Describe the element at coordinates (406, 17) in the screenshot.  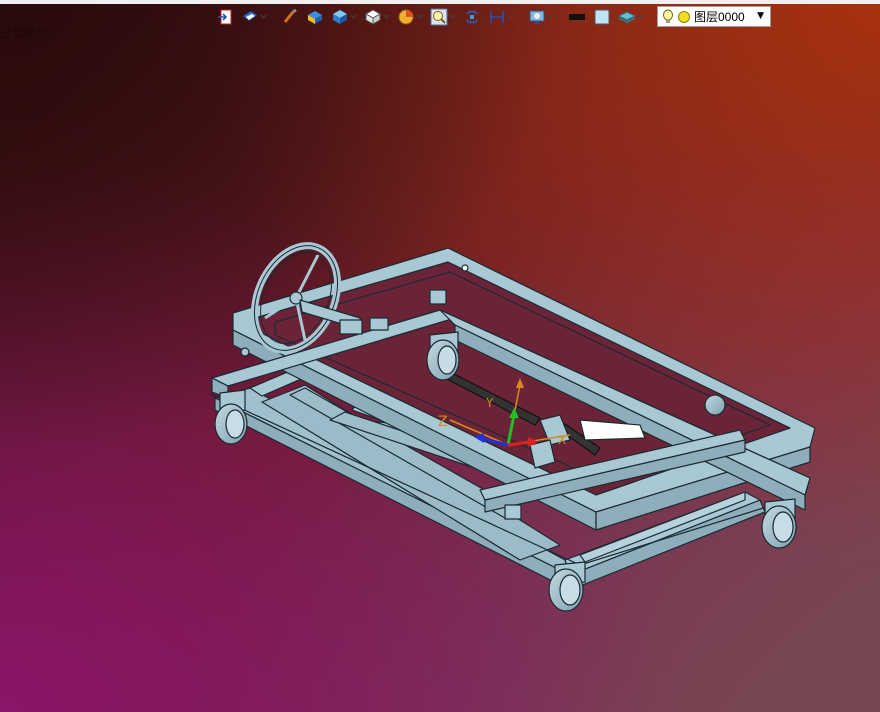
I see `pie-icon` at that location.